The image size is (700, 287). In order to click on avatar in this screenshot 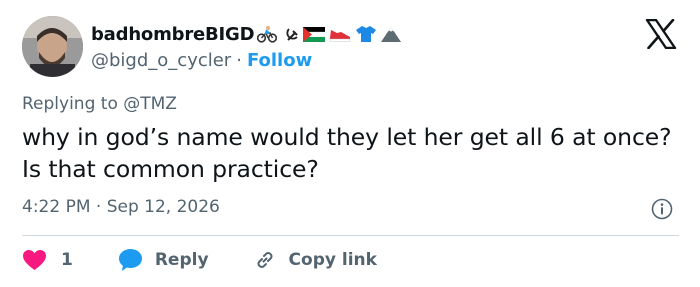, I will do `click(52, 46)`.